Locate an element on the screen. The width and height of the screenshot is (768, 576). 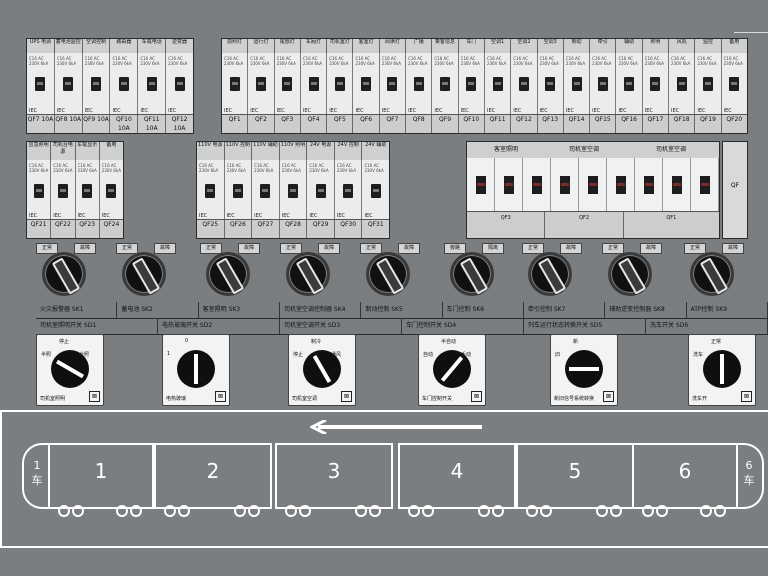
rotary-switch-plate: 制冷 停止 通风 司机室空调 ⊠ is located at coordinates (322, 370).